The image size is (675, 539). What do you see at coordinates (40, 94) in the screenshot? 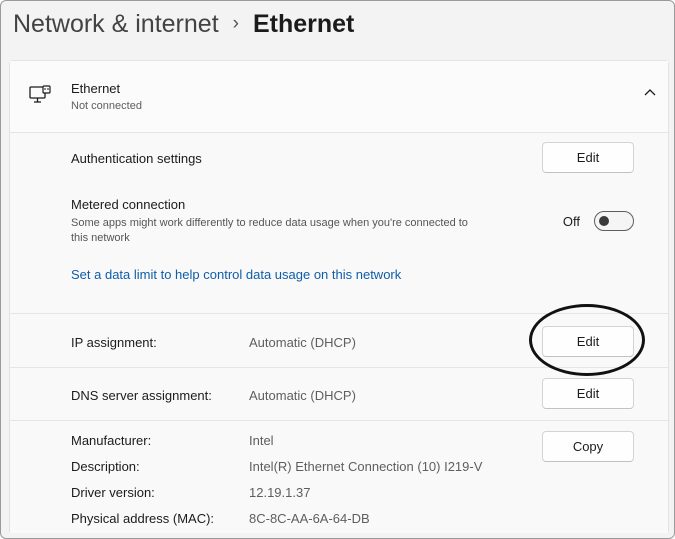
I see `ethernet-pc-icon` at bounding box center [40, 94].